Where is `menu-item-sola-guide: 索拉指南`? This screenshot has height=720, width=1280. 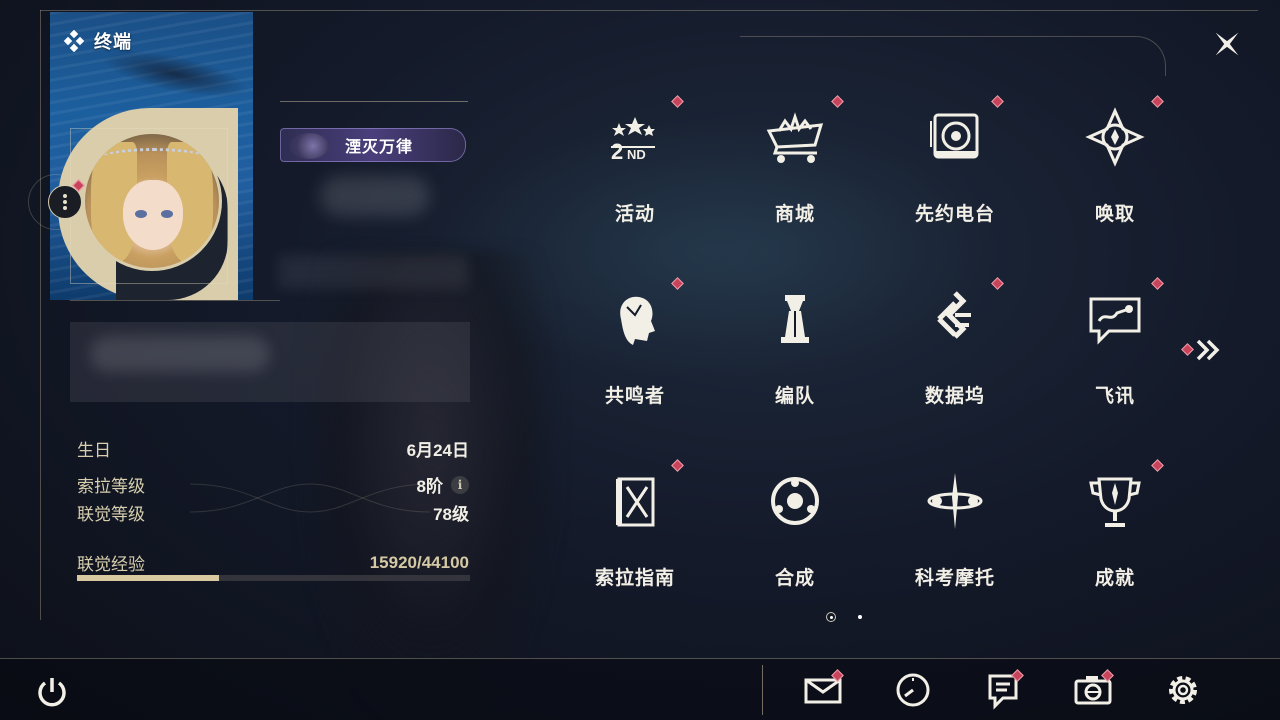 menu-item-sola-guide: 索拉指南 is located at coordinates (635, 529).